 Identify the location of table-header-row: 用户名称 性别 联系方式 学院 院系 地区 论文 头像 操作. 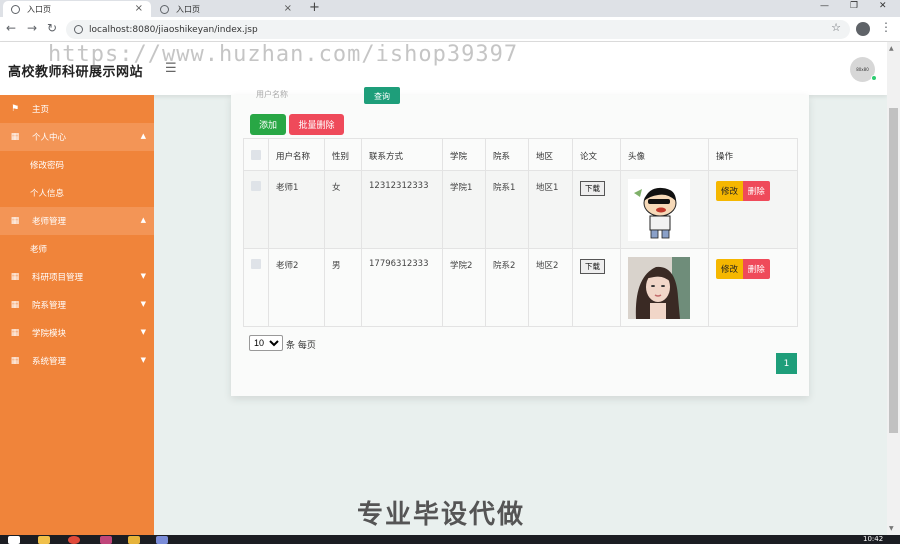
(520, 154).